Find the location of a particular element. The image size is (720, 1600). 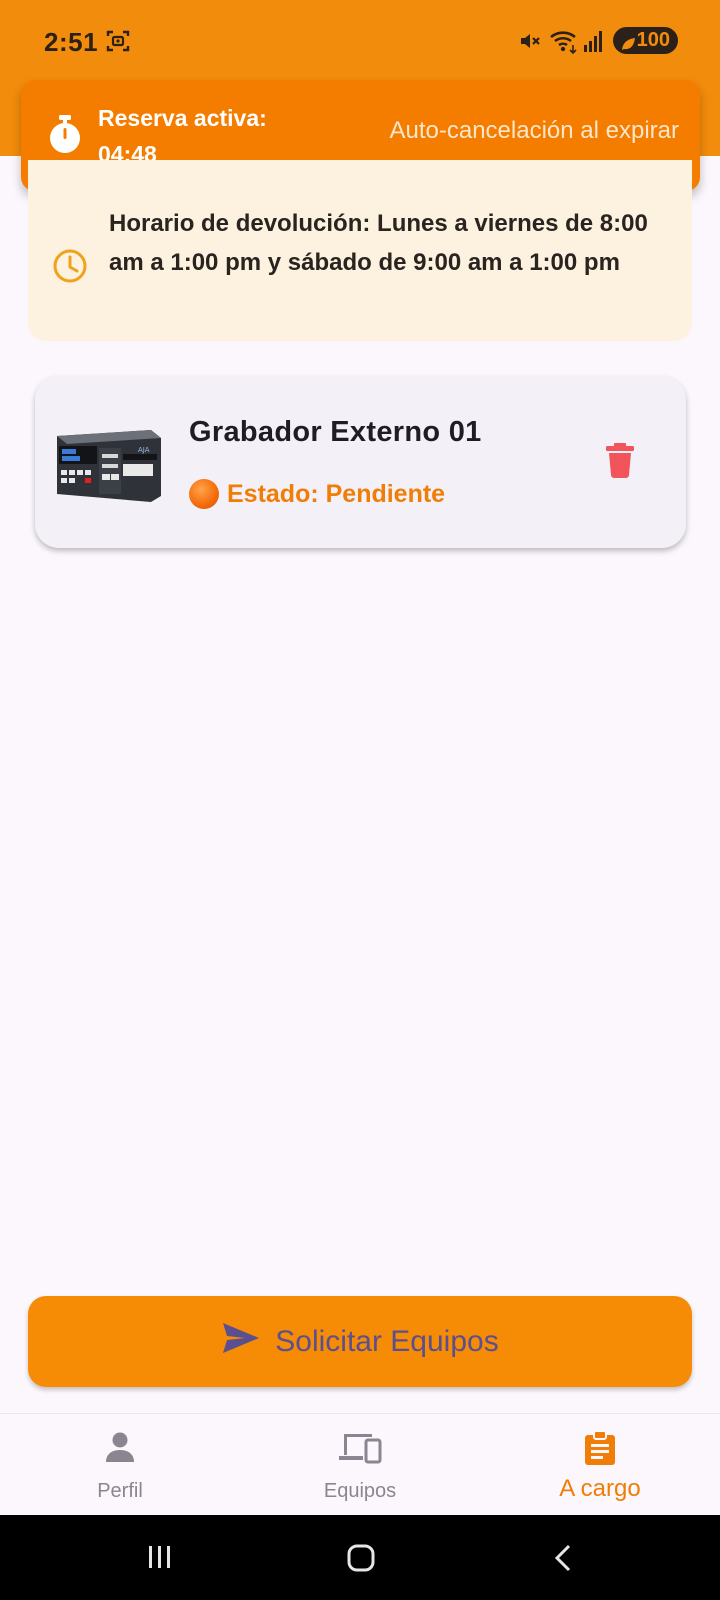

equipment-title: Grabador Externo 01 is located at coordinates (335, 432).